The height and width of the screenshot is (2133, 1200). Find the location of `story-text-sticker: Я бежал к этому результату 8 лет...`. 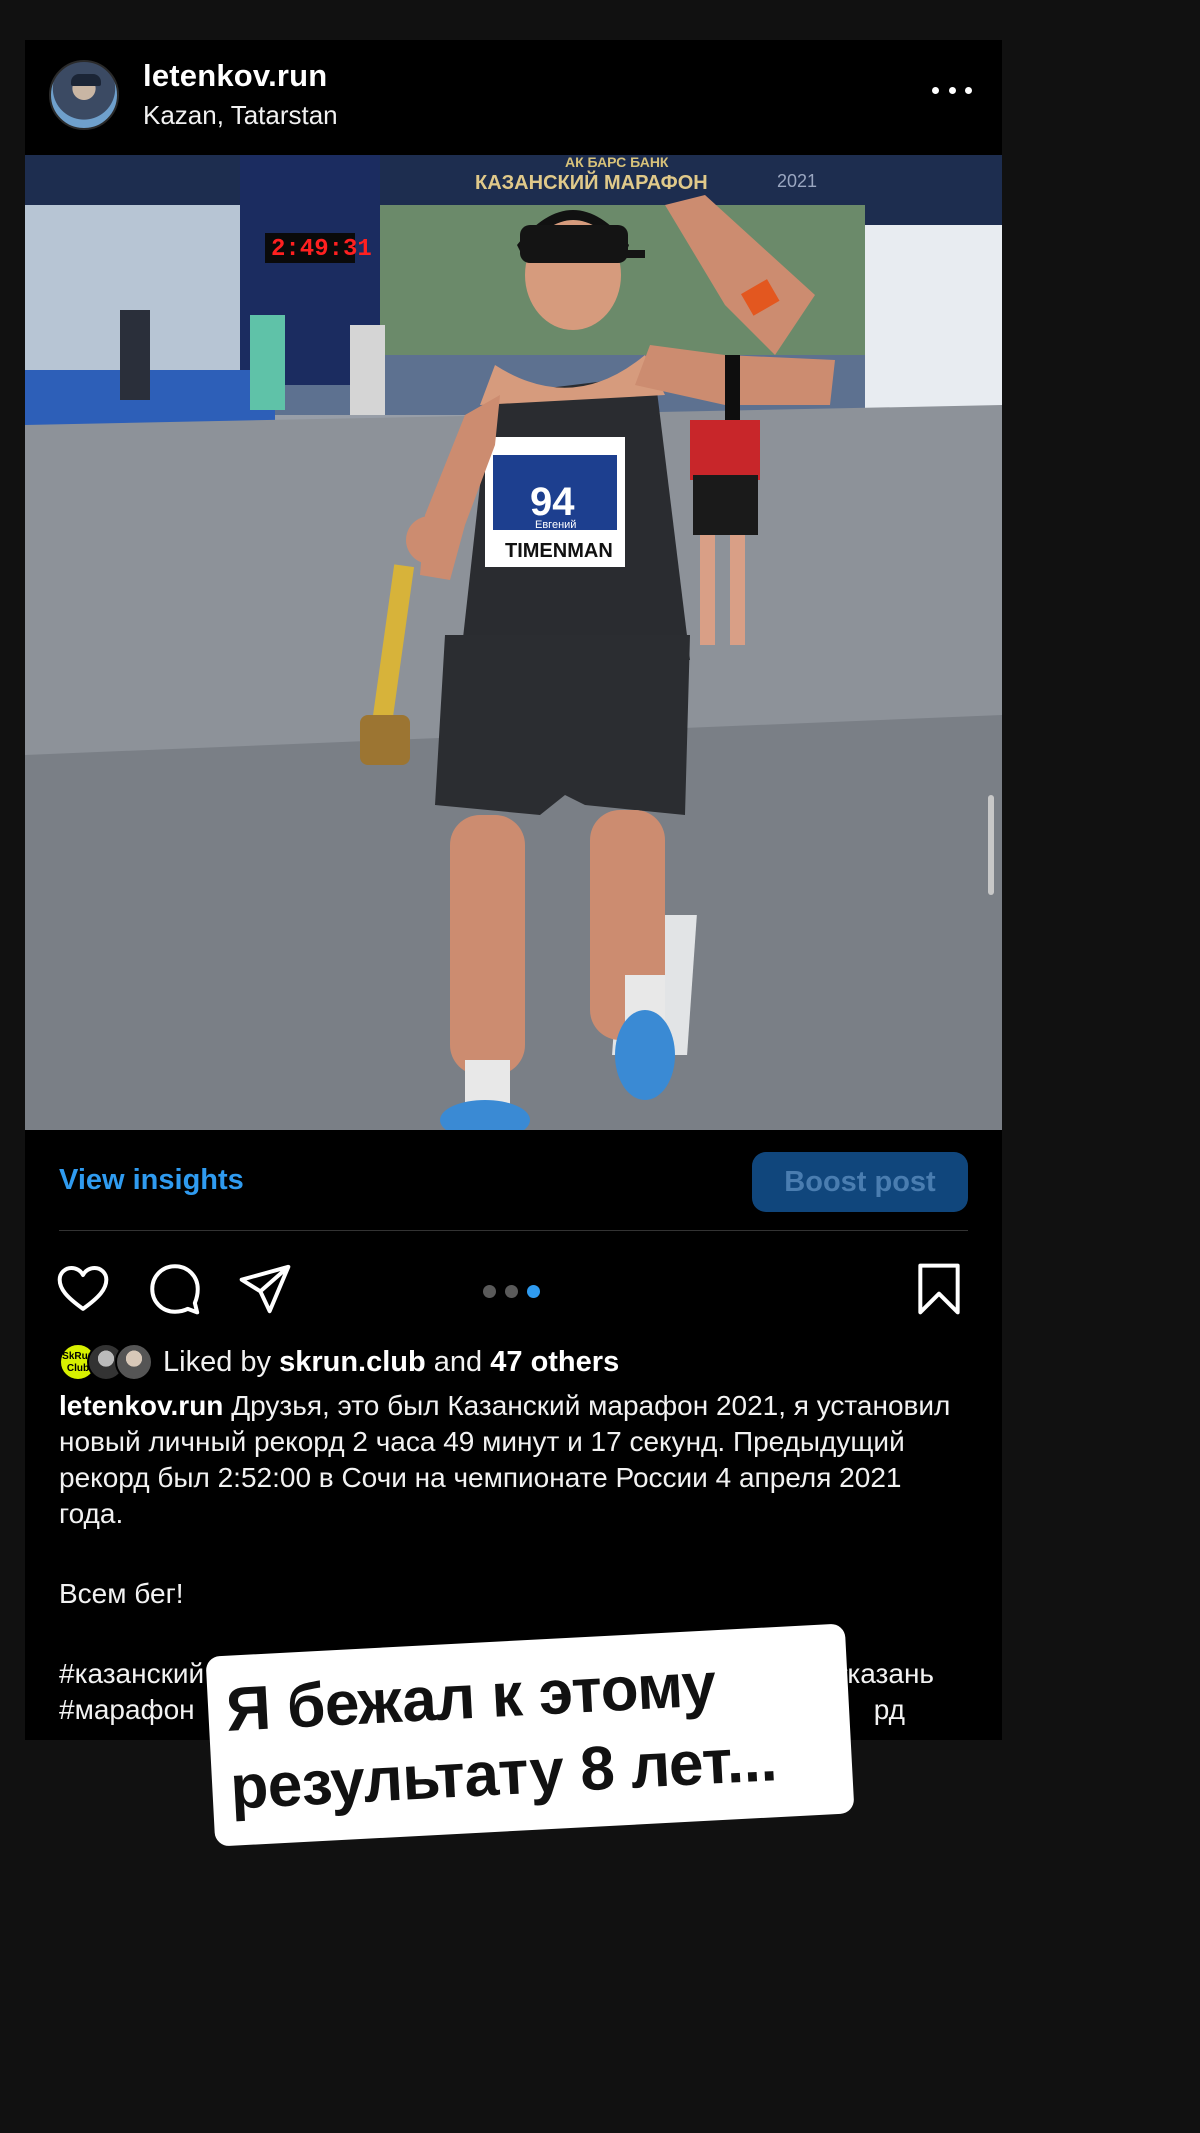

story-text-sticker: Я бежал к этому результату 8 лет... is located at coordinates (530, 1735).